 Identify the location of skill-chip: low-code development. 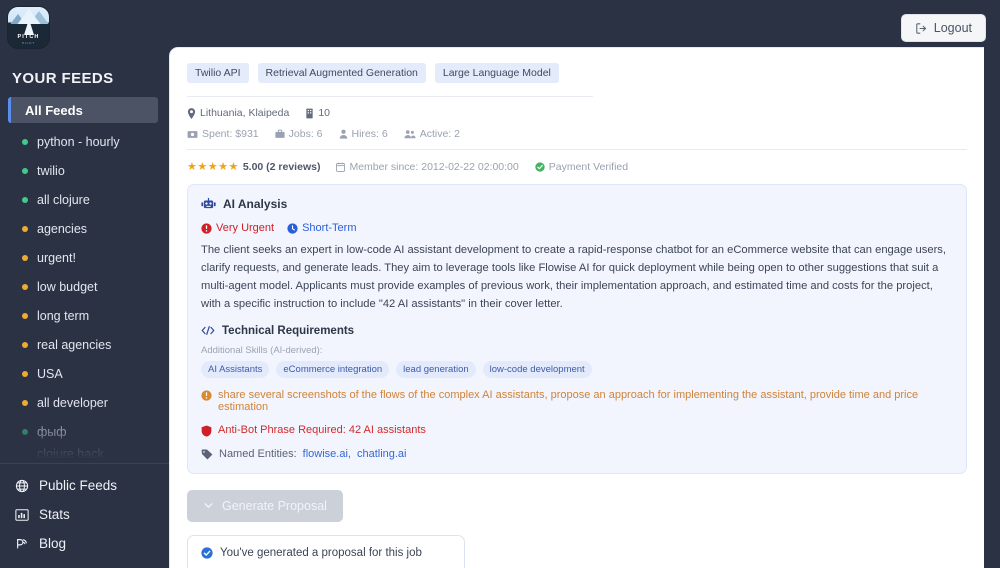
(537, 369).